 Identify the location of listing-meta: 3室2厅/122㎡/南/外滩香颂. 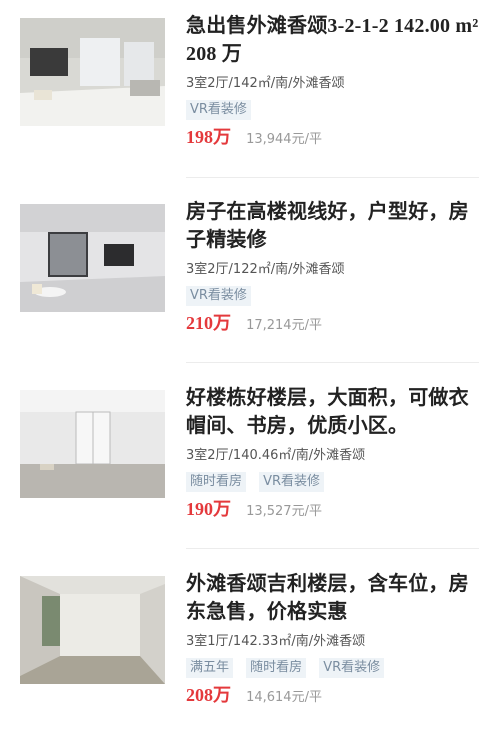
(265, 269).